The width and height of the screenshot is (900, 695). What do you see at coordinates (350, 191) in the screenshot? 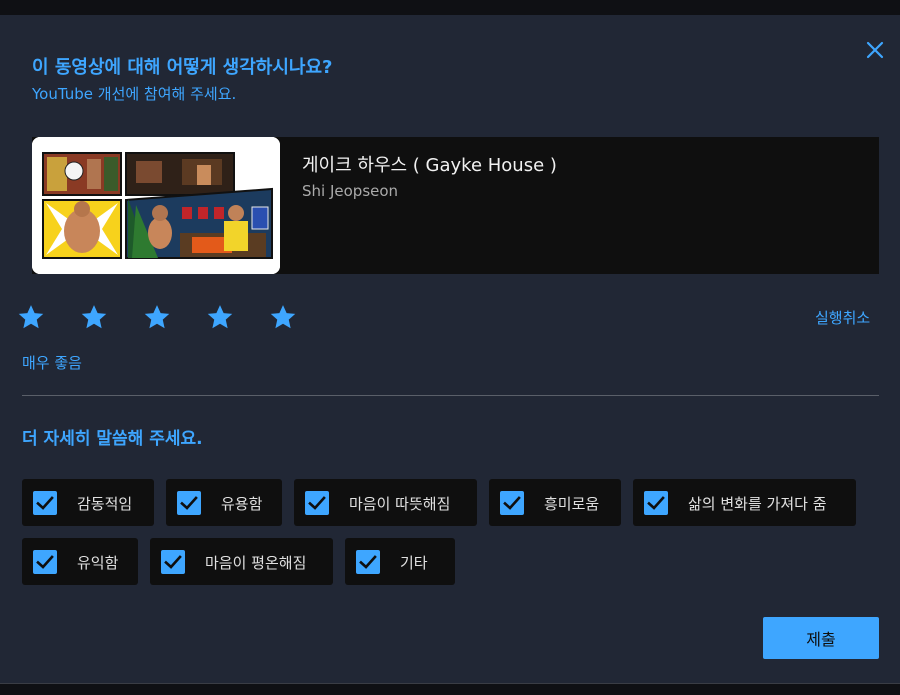
I see `video-channel: Shi Jeopseon` at bounding box center [350, 191].